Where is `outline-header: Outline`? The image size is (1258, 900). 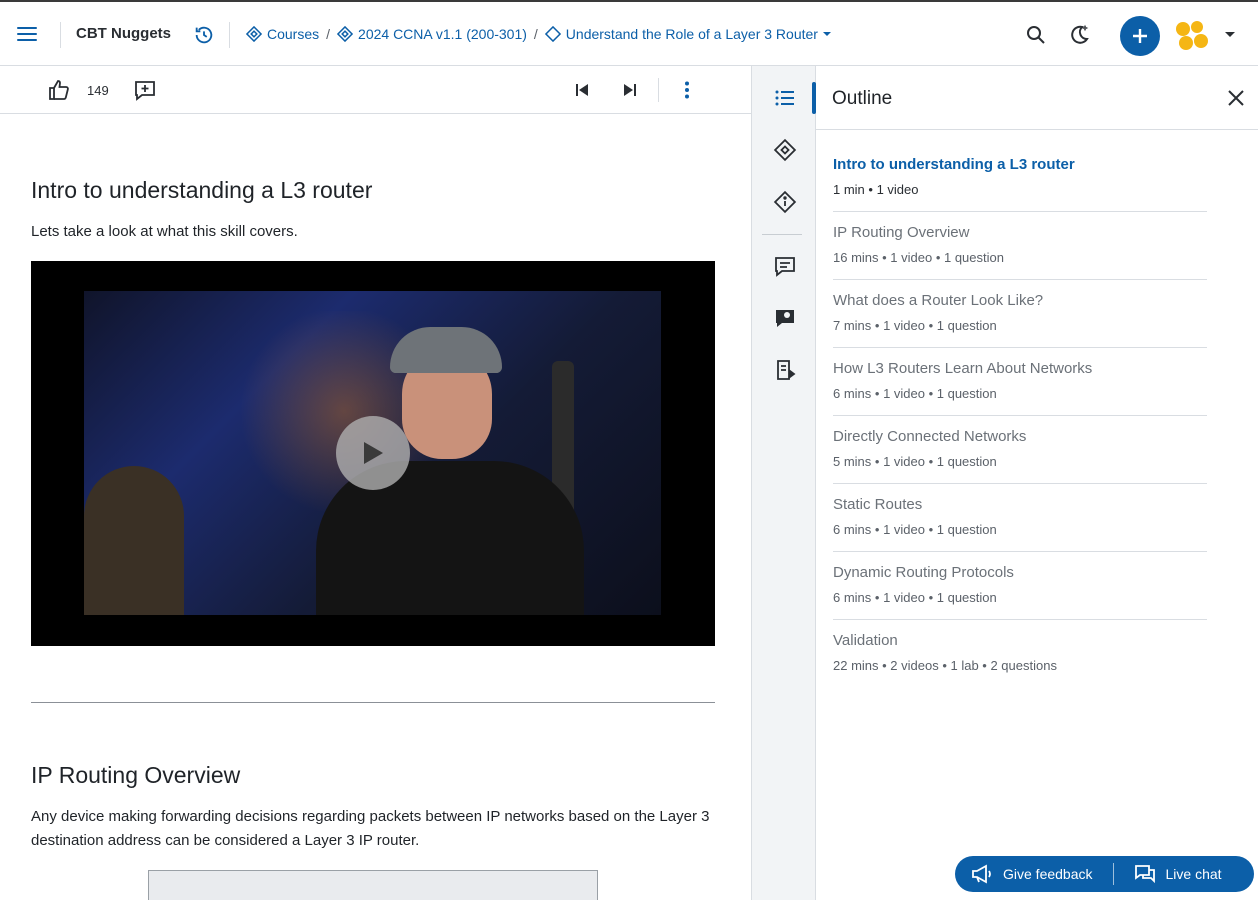
outline-header: Outline is located at coordinates (1037, 98).